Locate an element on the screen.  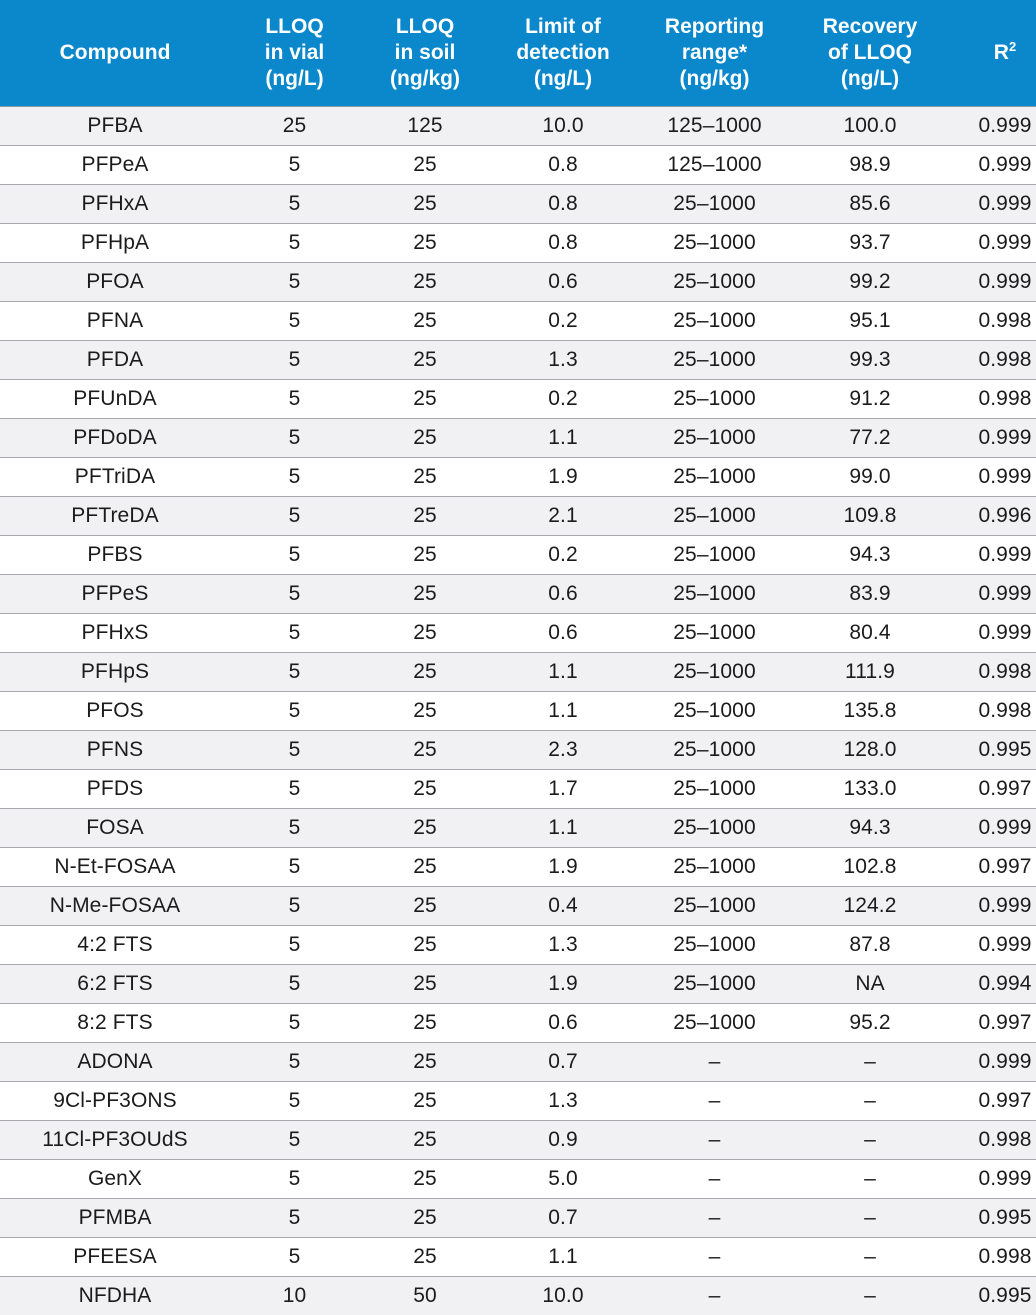
cell-compound: NFDHA is located at coordinates (115, 1296).